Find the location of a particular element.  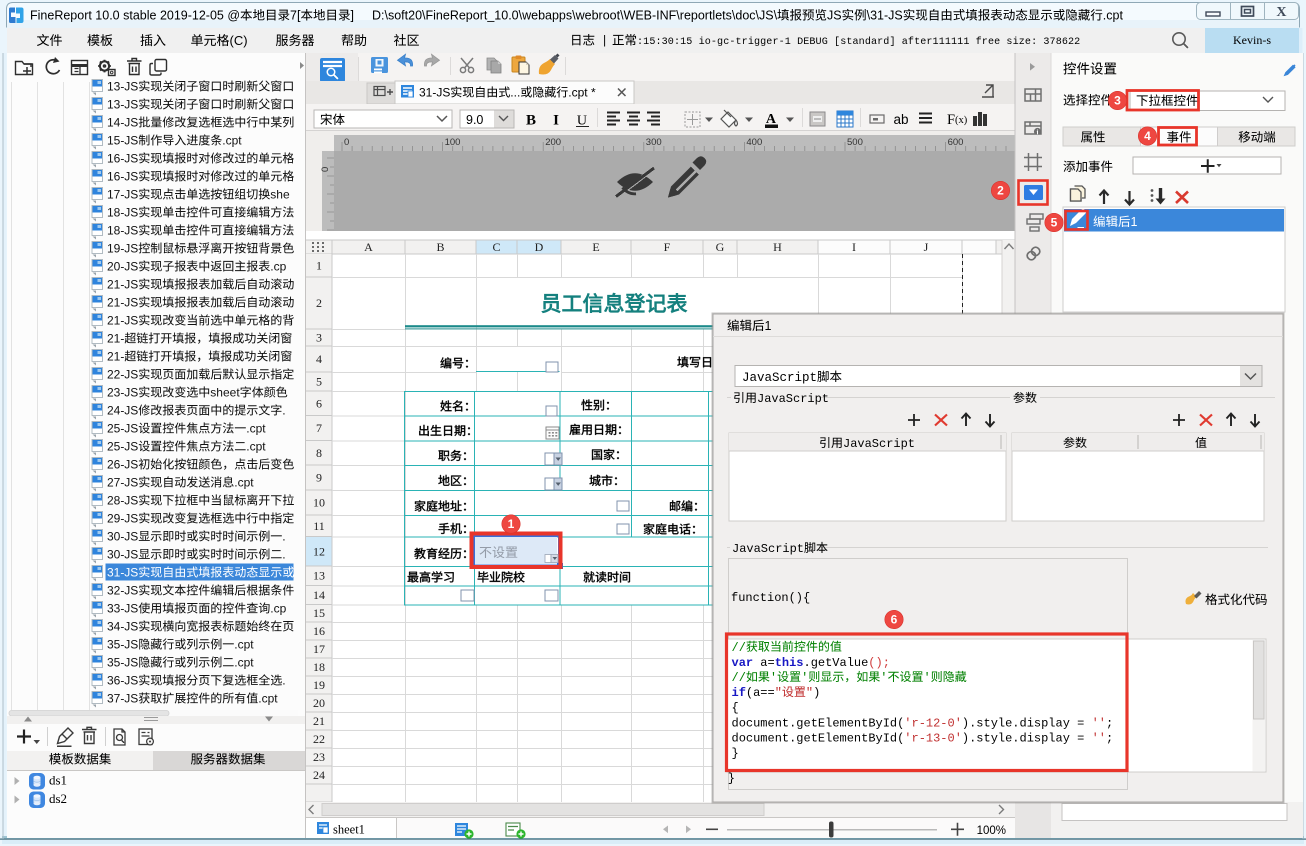

svg-text: if is located at coordinates (739, 693).